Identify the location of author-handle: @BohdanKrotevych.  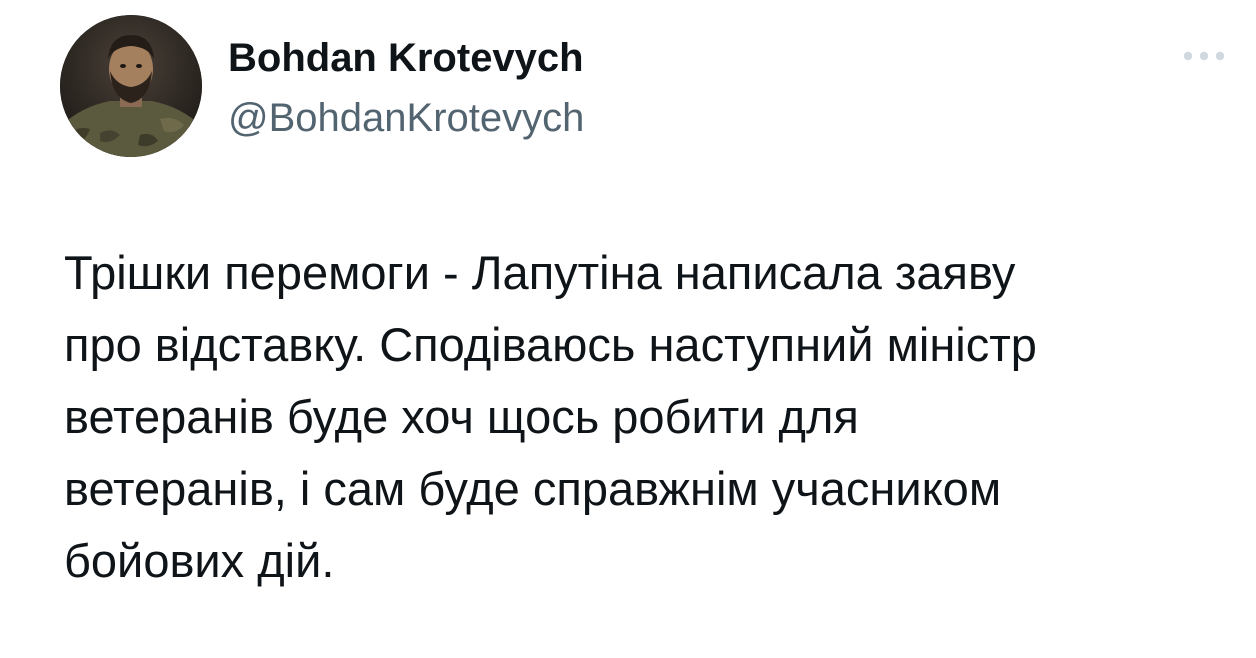
(406, 118).